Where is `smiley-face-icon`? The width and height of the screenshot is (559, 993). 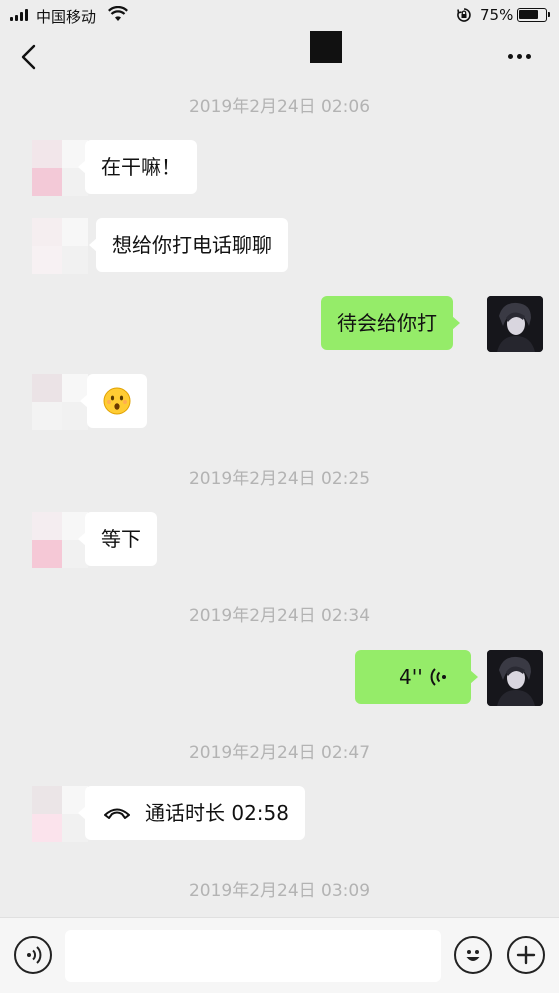 smiley-face-icon is located at coordinates (473, 955).